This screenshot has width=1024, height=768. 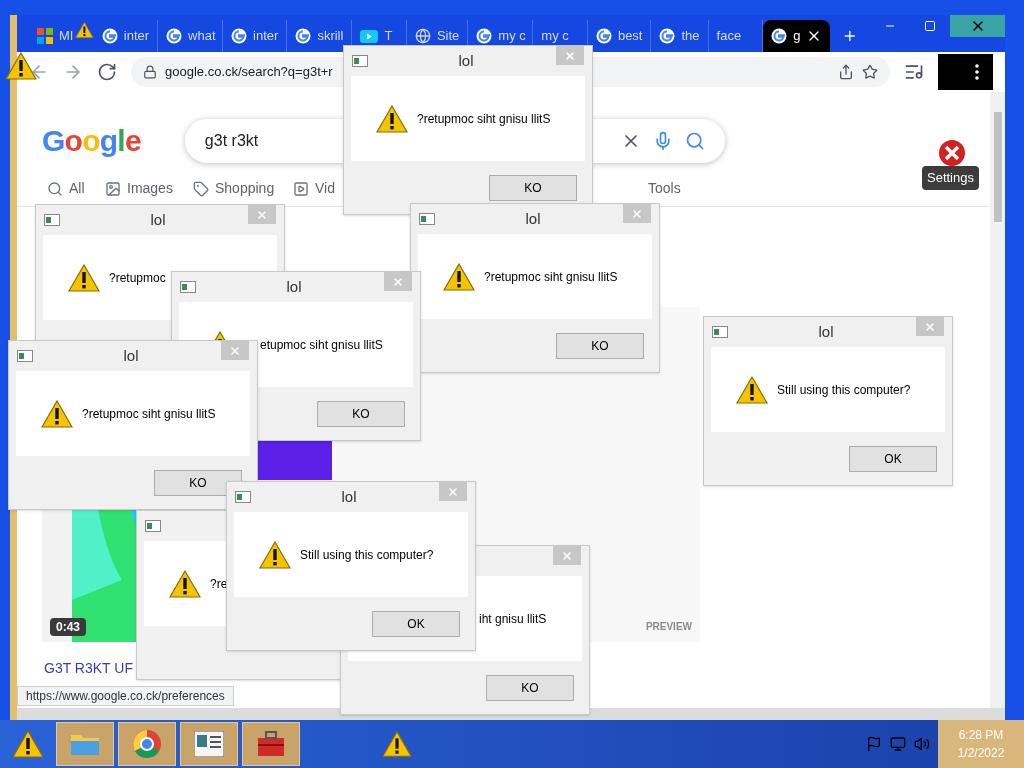 I want to click on address-text: google.co.ck/search?q=g3t+r, so click(x=249, y=72).